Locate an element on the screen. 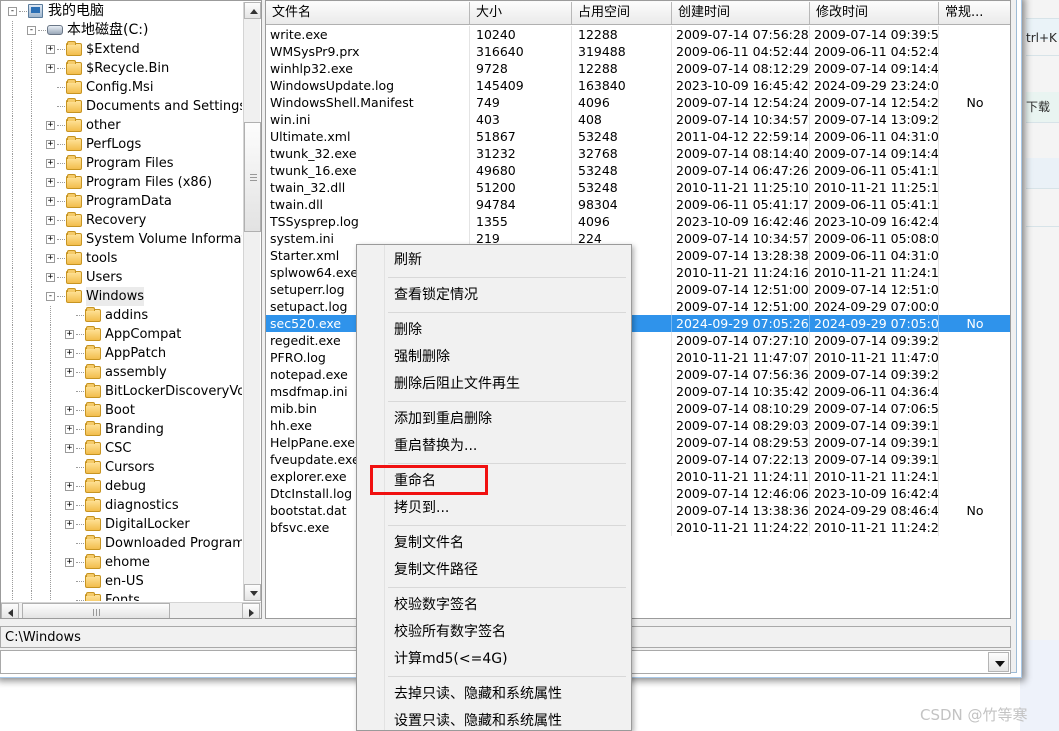 The width and height of the screenshot is (1059, 731). context-menu-item: 校验数字签名 is located at coordinates (508, 605).